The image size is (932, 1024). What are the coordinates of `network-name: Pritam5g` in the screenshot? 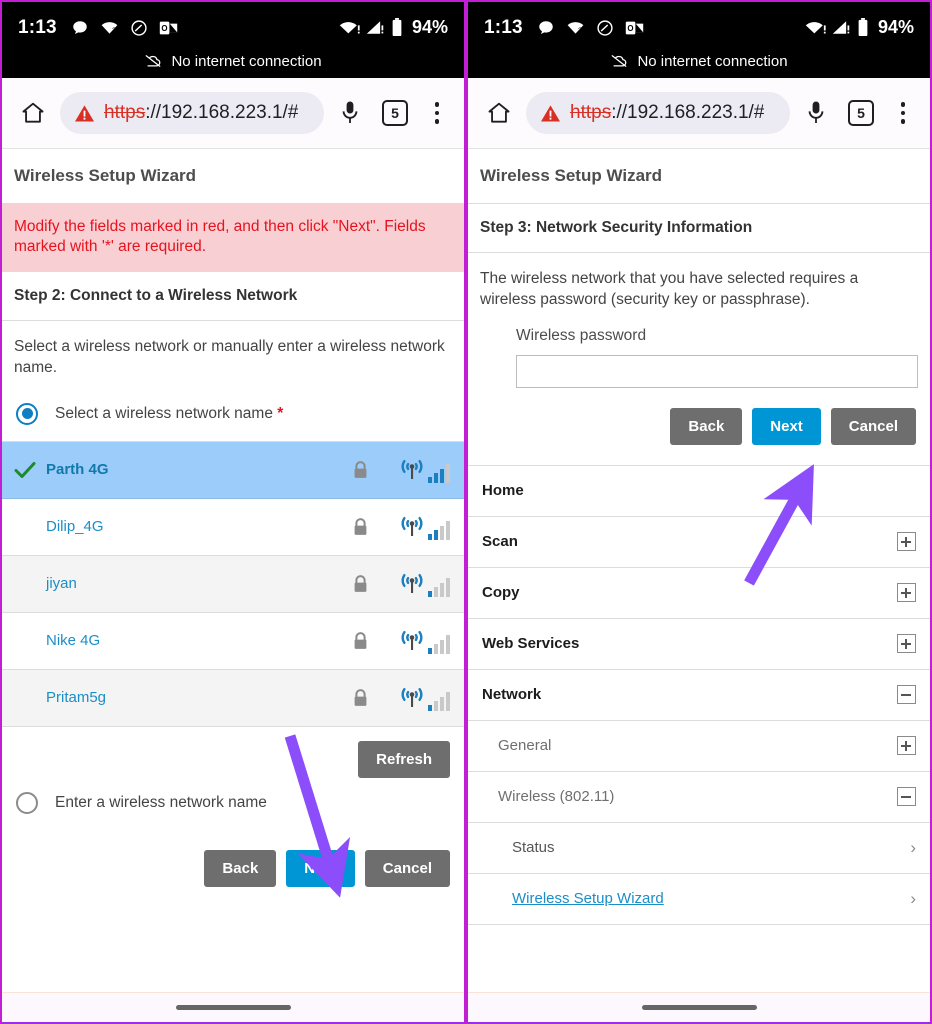 It's located at (76, 698).